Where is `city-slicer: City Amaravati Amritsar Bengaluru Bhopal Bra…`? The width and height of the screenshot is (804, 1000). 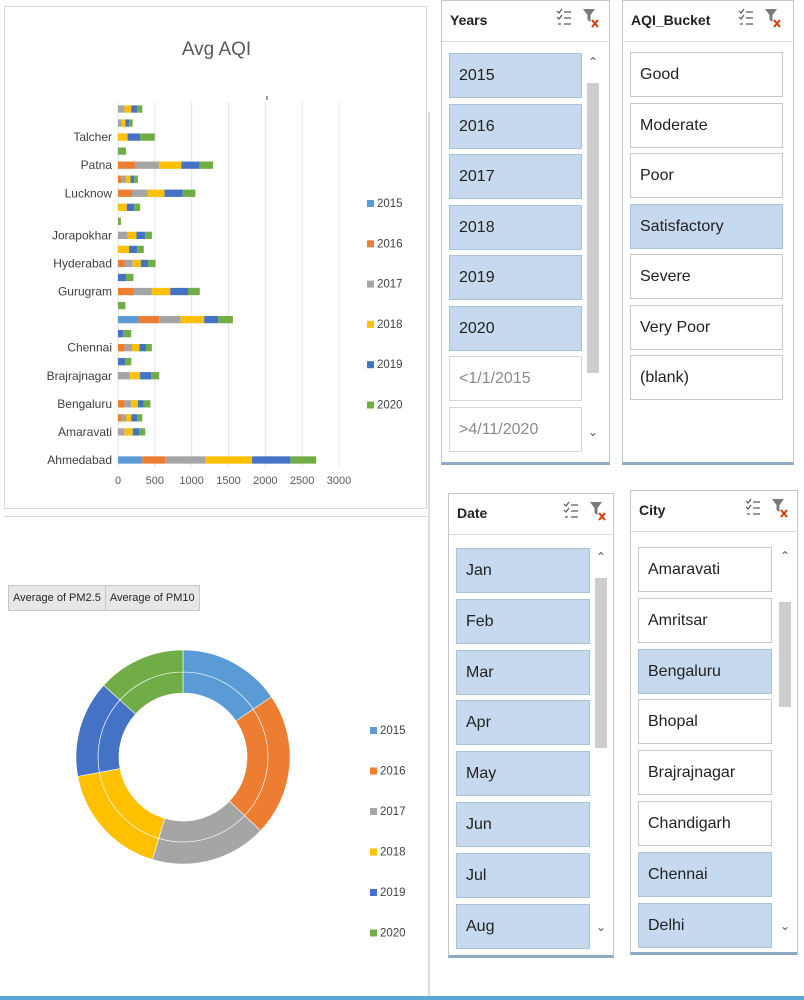 city-slicer: City Amaravati Amritsar Bengaluru Bhopal Bra… is located at coordinates (714, 722).